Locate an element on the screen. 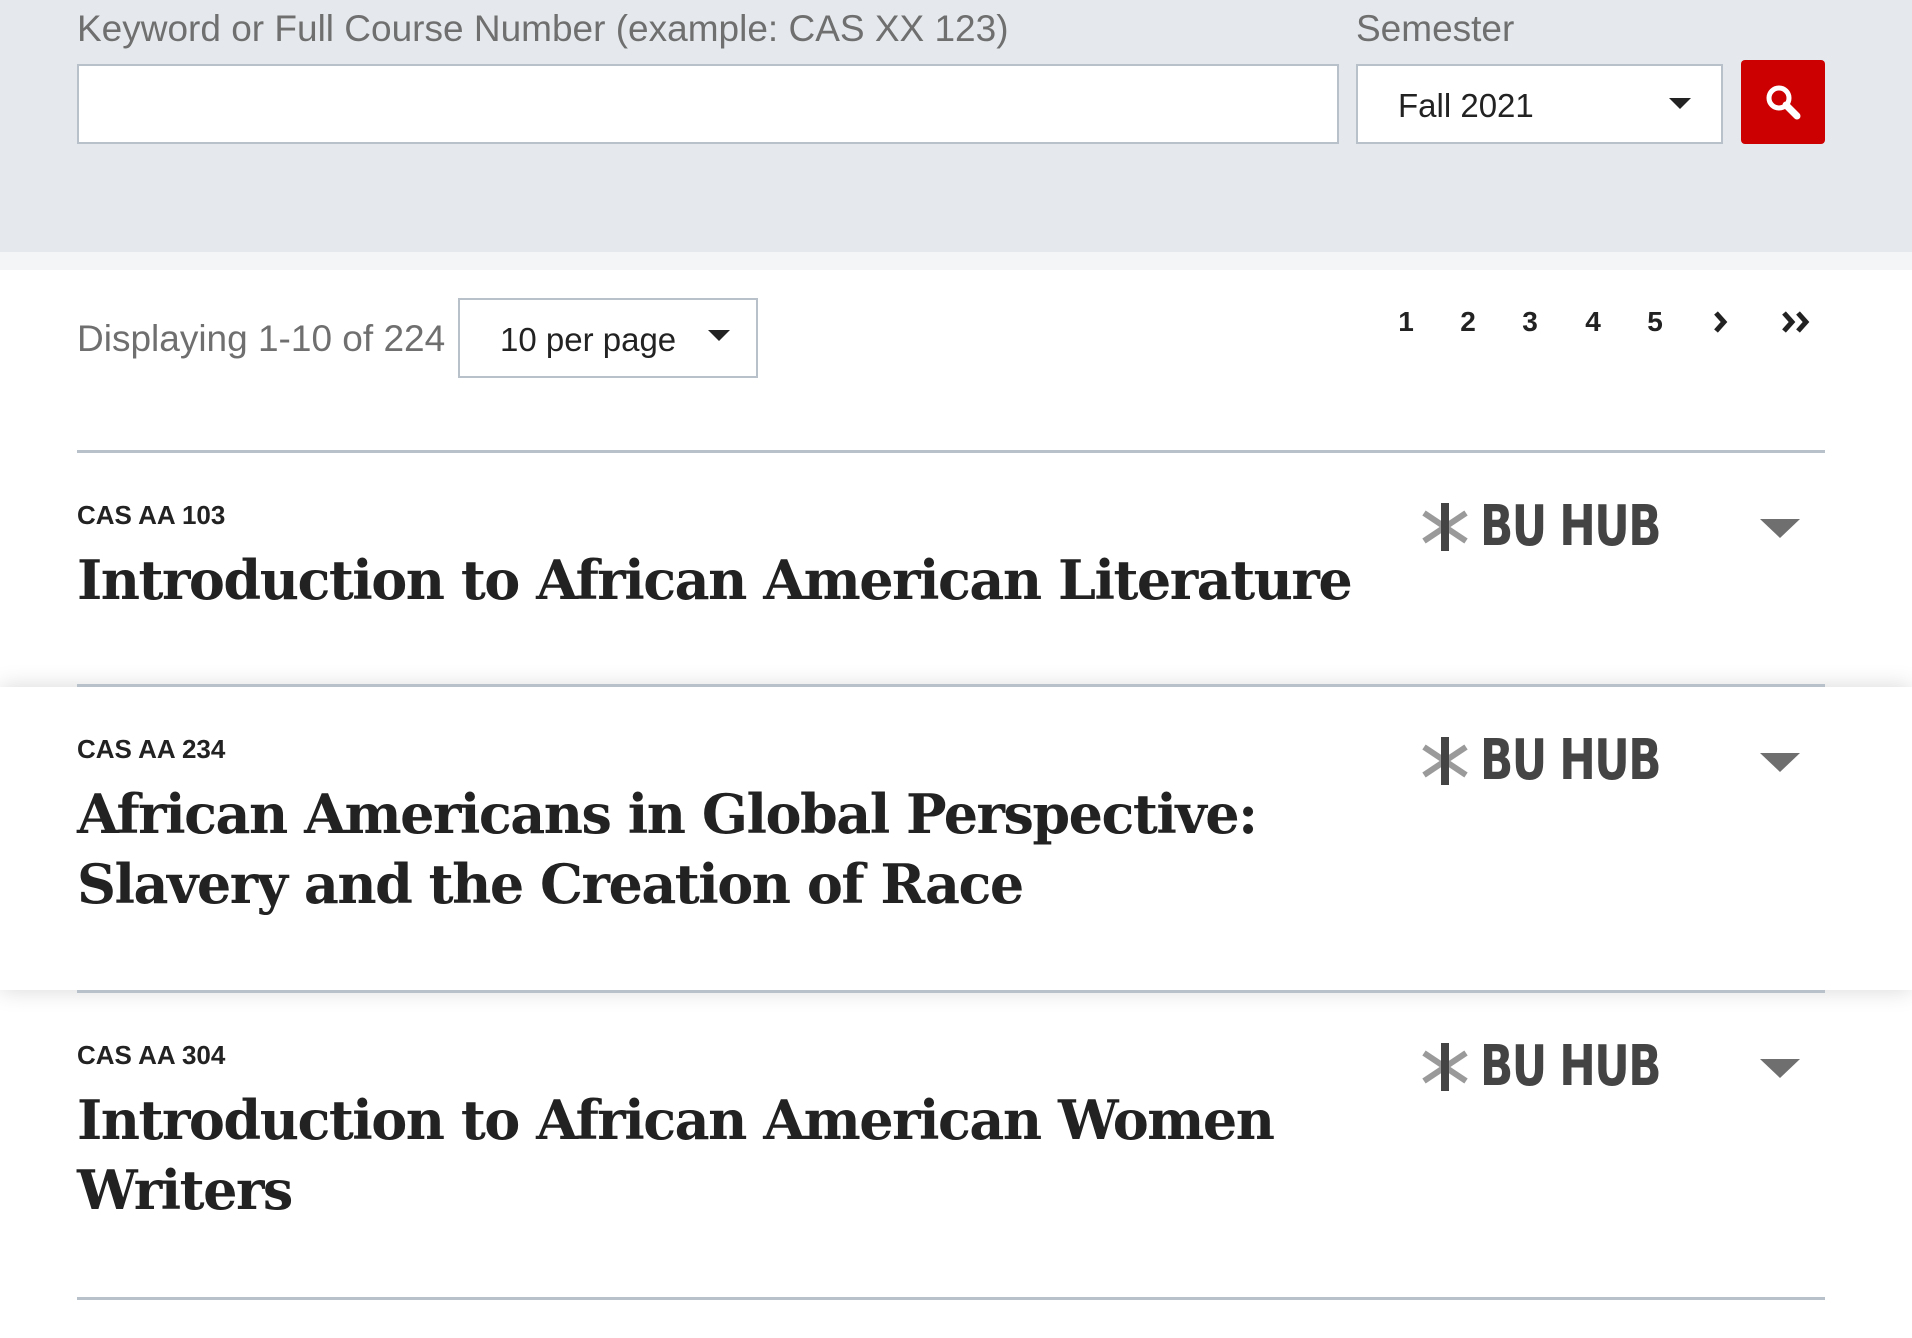  search-icon is located at coordinates (1783, 102).